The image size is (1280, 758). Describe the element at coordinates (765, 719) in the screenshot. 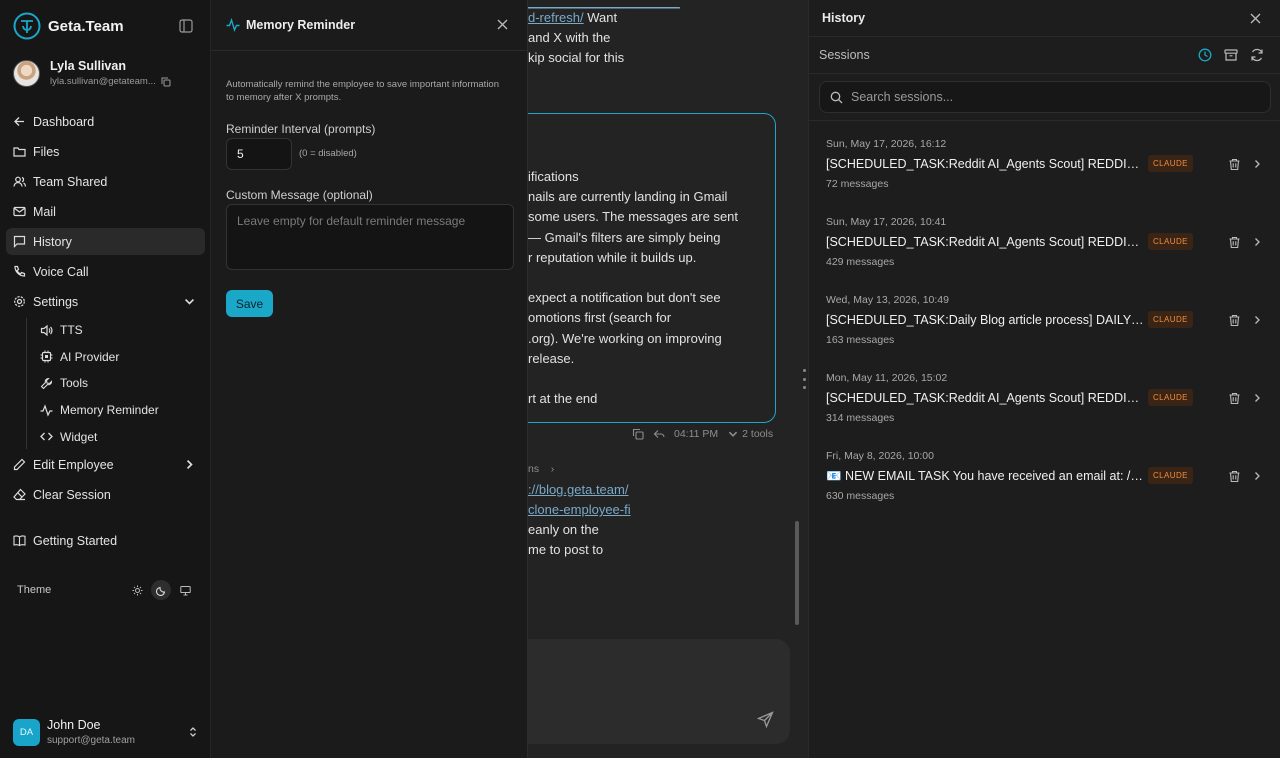

I see `send-icon` at that location.